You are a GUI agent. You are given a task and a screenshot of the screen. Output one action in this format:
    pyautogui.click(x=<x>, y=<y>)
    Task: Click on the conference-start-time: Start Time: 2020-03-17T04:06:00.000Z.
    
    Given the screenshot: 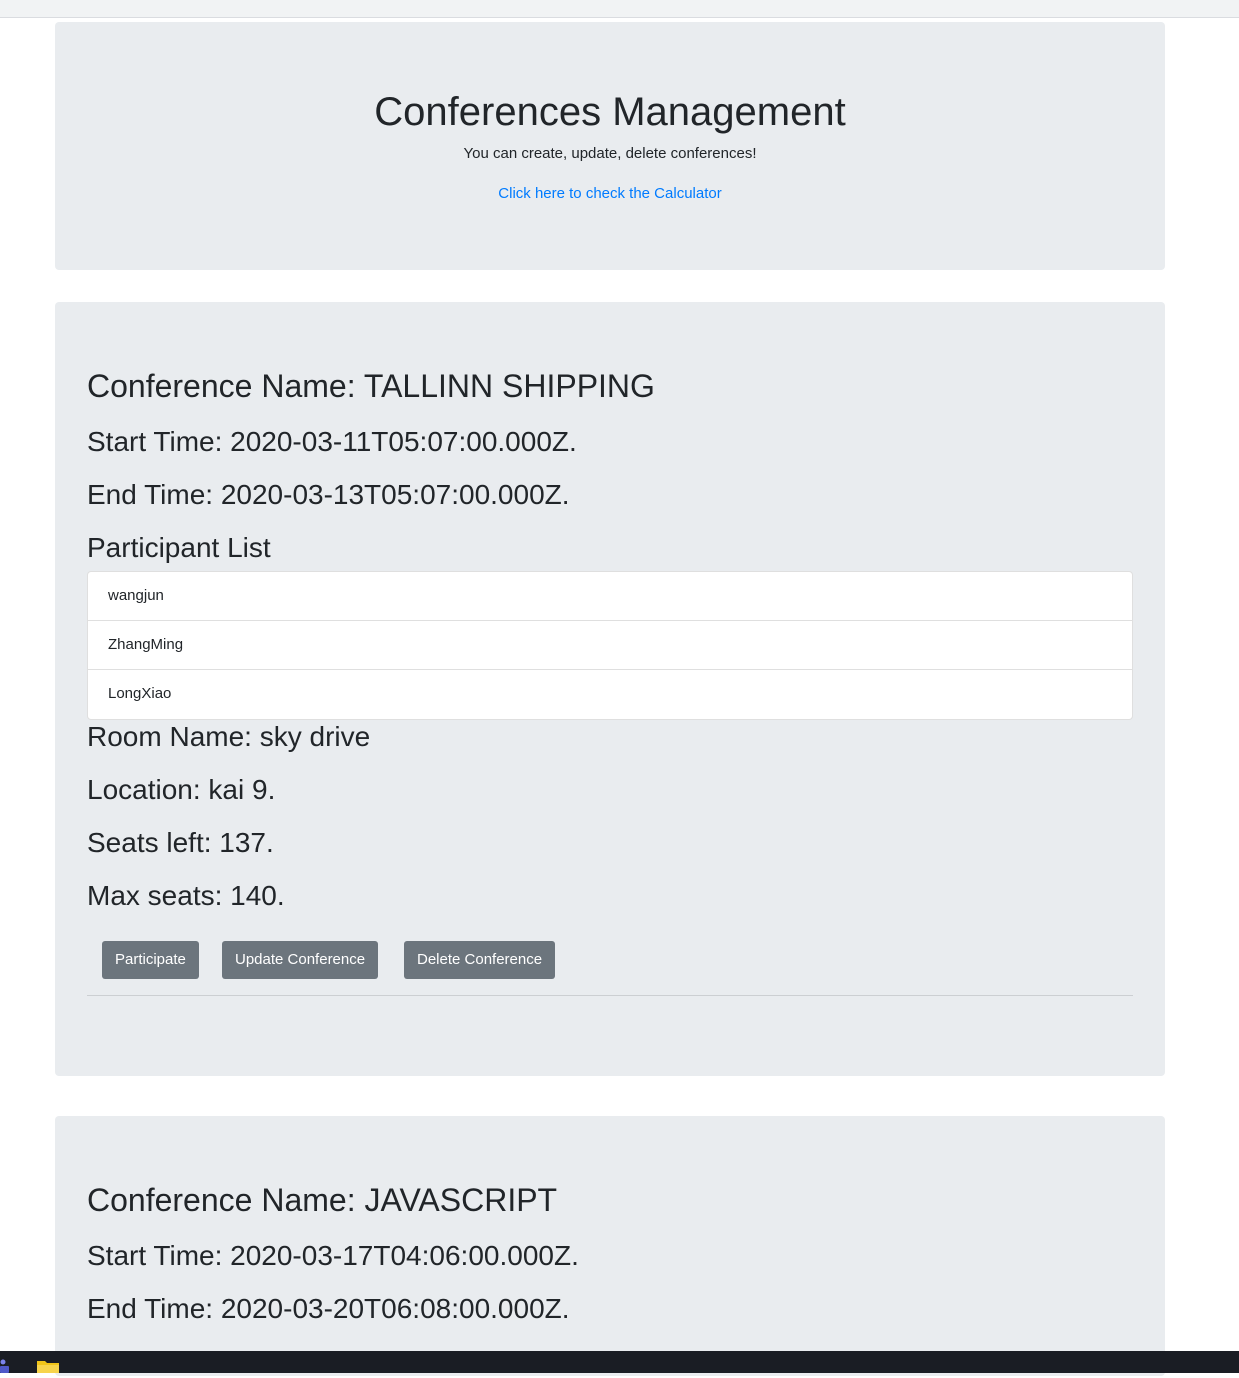 What is the action you would take?
    pyautogui.click(x=333, y=1255)
    